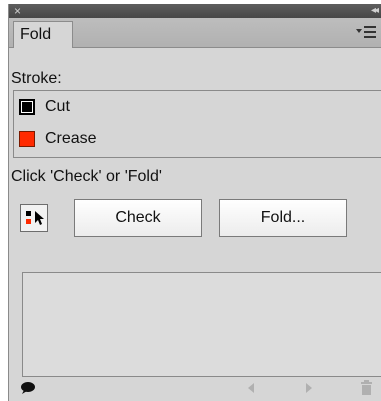 The width and height of the screenshot is (381, 401). I want to click on stroke-item-label: Cut, so click(57, 106).